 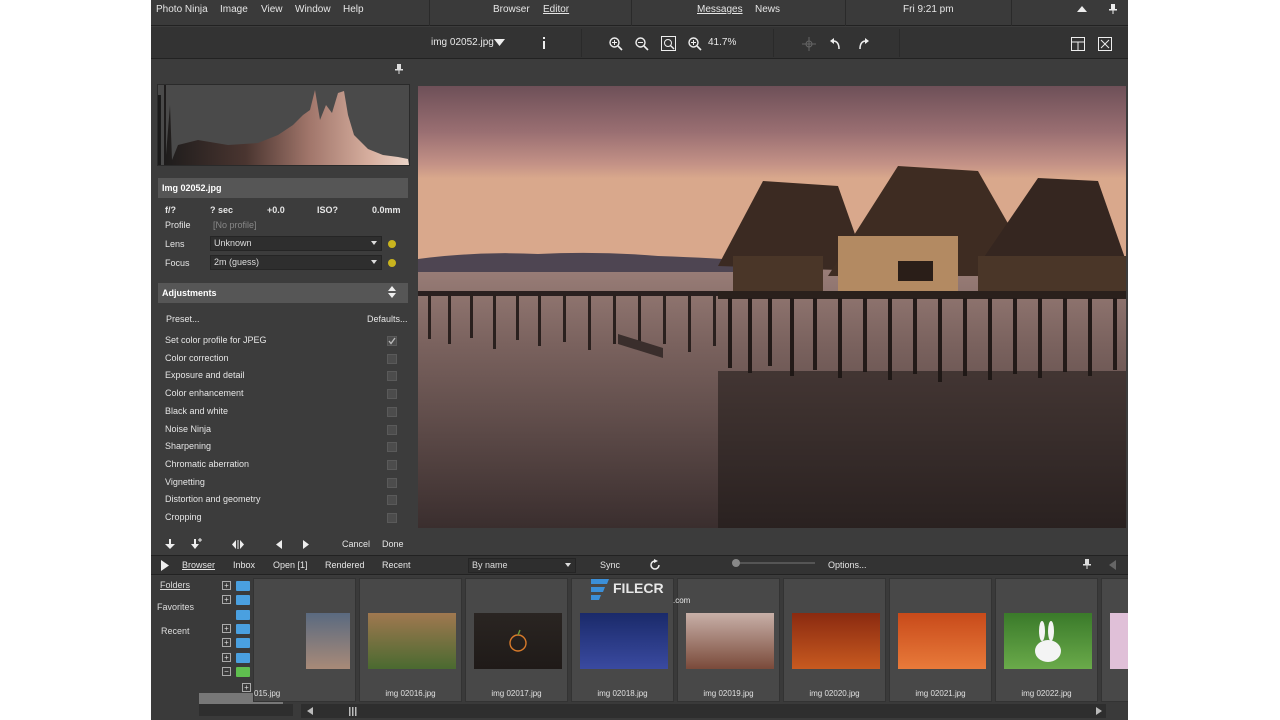 What do you see at coordinates (238, 545) in the screenshot?
I see `compare-icon` at bounding box center [238, 545].